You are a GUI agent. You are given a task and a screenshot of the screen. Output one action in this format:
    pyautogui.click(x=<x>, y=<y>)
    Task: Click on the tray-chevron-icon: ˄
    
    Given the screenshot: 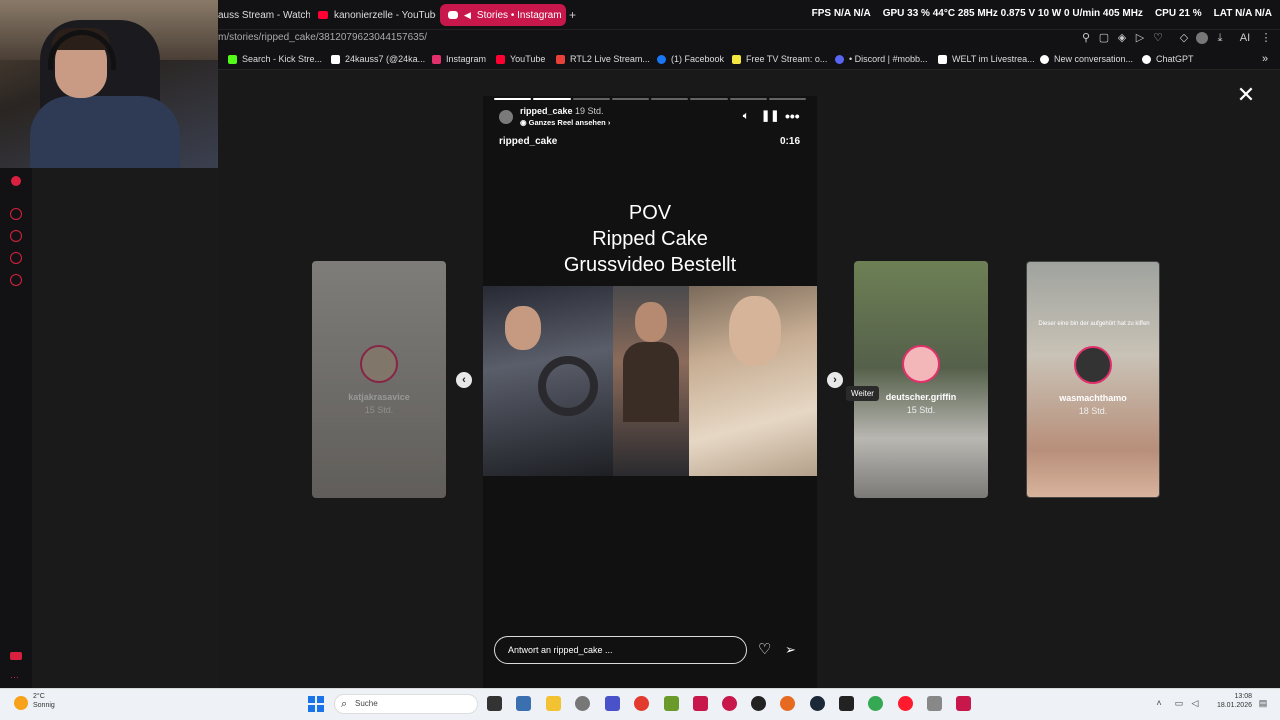 What is the action you would take?
    pyautogui.click(x=1159, y=703)
    